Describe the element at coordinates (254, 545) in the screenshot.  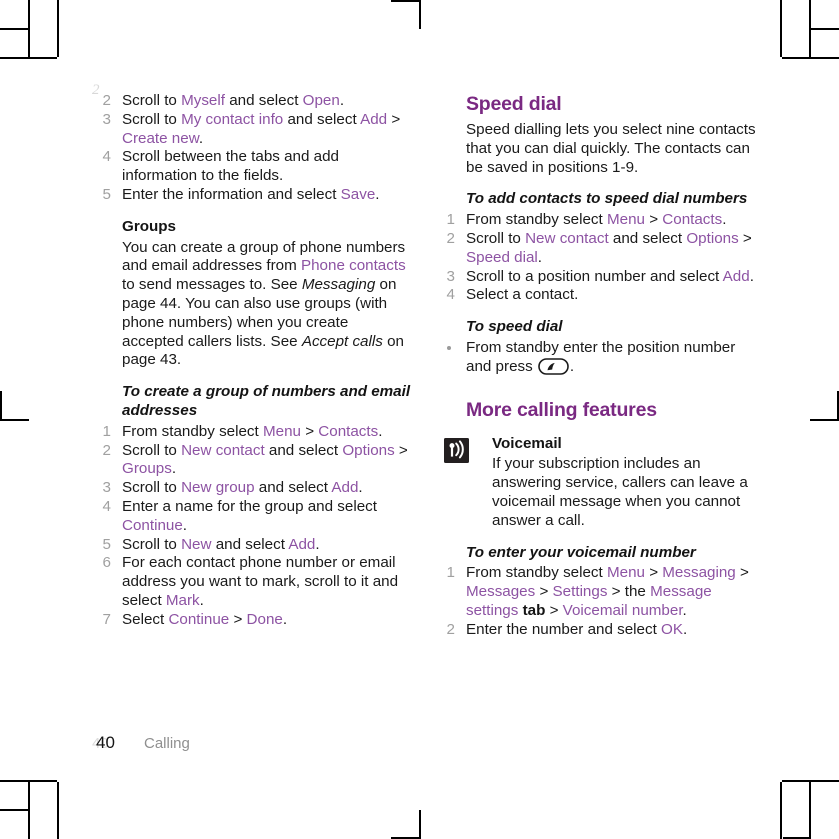
I see `list-item: 5 Scroll to New and select Add.` at that location.